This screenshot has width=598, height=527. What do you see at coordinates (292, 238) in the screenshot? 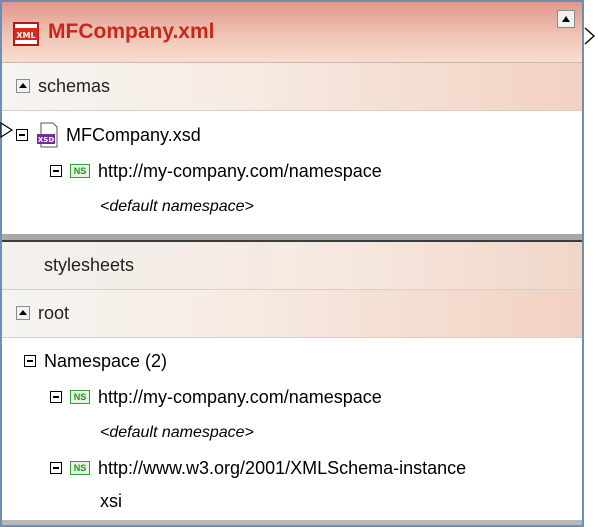
I see `section-splitter` at bounding box center [292, 238].